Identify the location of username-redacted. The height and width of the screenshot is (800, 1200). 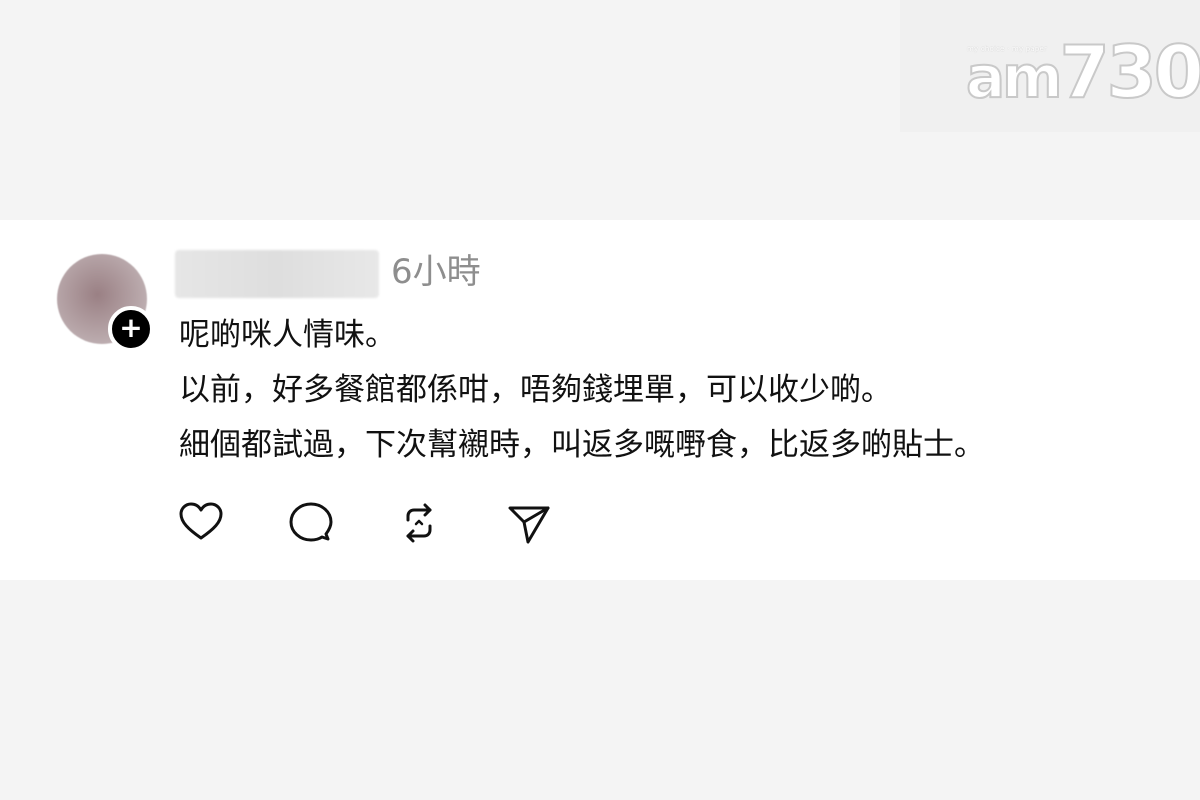
(277, 274).